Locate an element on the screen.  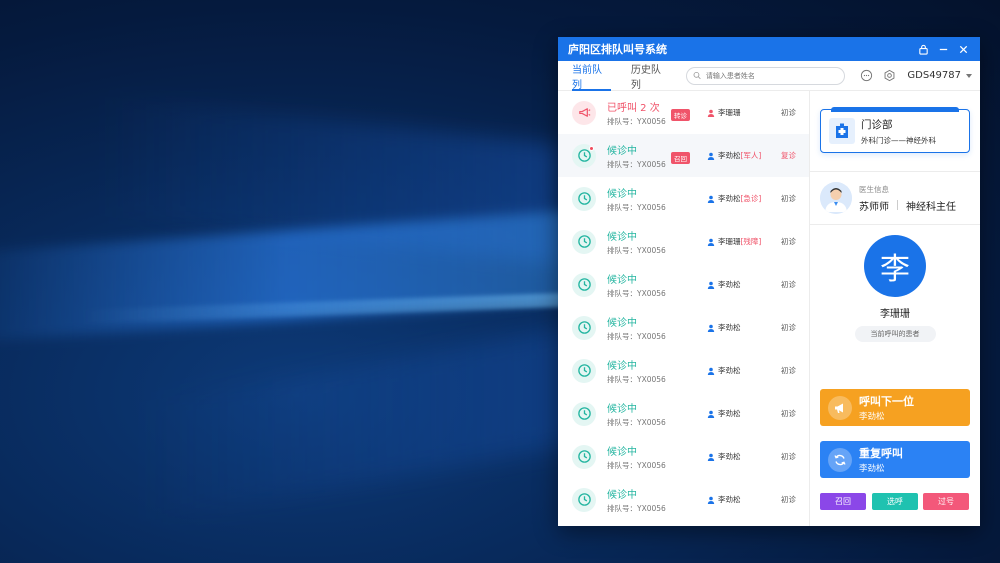
repeat-call-title: 重复呼叫 is located at coordinates (881, 453).